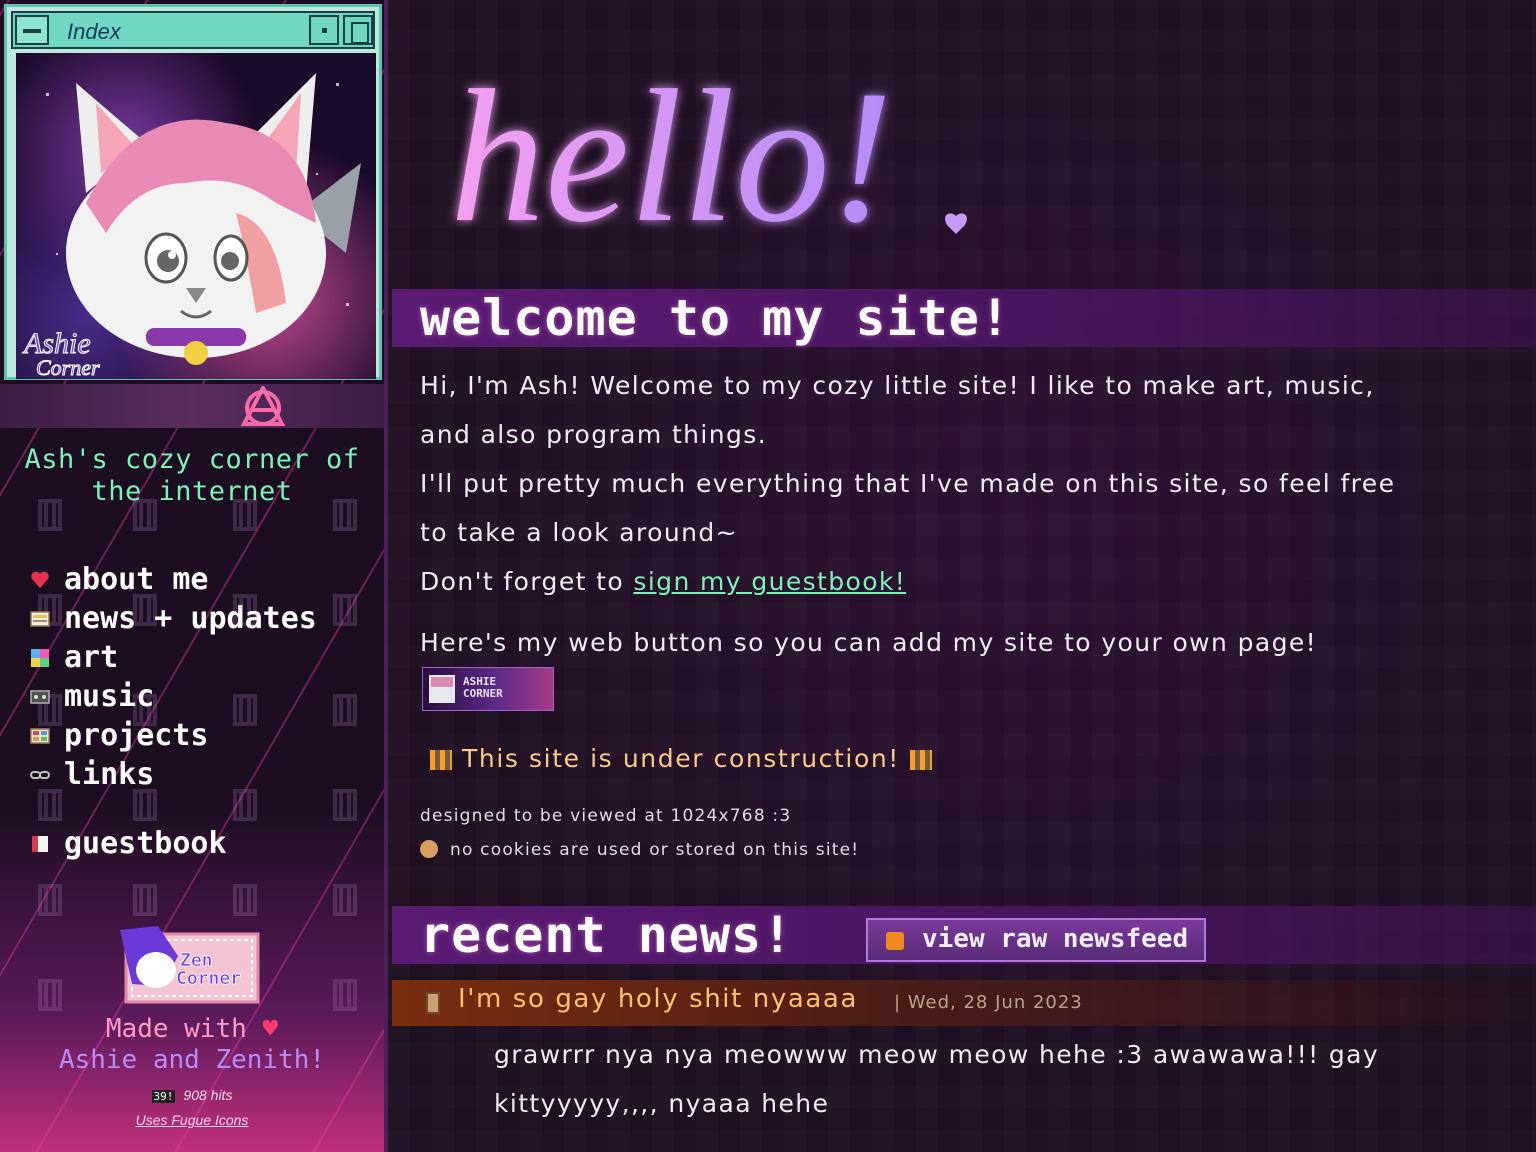 Image resolution: width=1536 pixels, height=1152 pixels. I want to click on viewed-at-note: designed to be viewed at 1024x768 :3, so click(606, 816).